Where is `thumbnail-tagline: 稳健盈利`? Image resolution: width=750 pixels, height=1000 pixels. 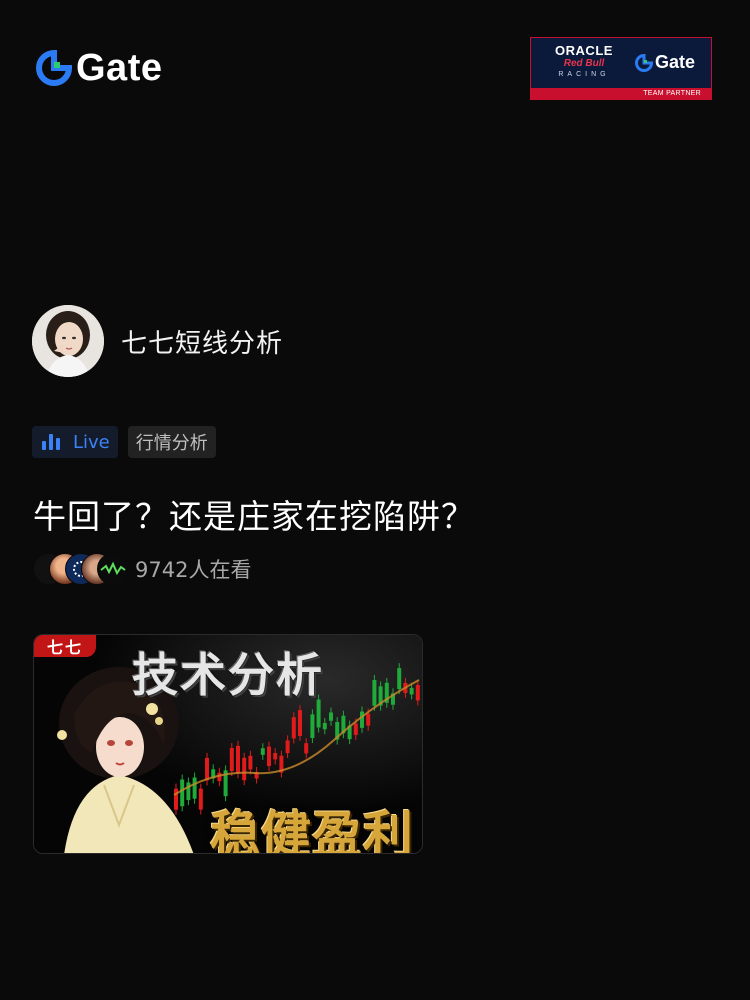
thumbnail-tagline: 稳健盈利 is located at coordinates (312, 830).